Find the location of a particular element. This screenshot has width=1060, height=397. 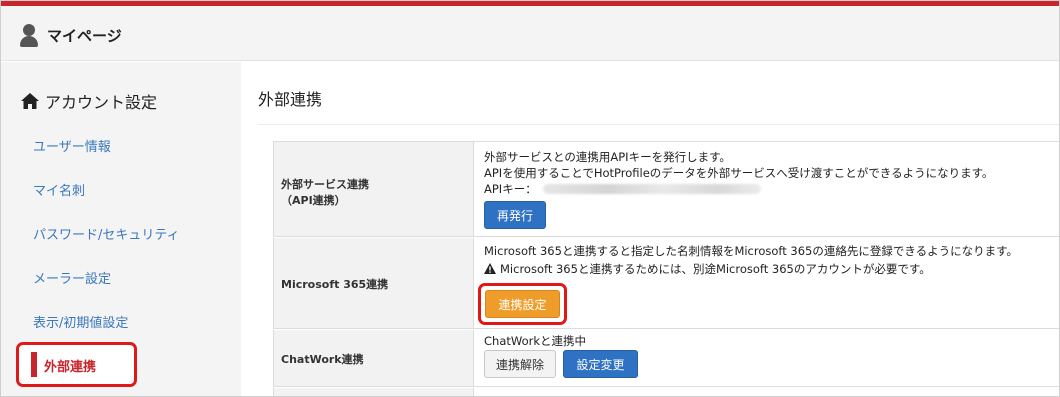

sidebar-item-password-security: パスワード/セキュリティ is located at coordinates (106, 233).